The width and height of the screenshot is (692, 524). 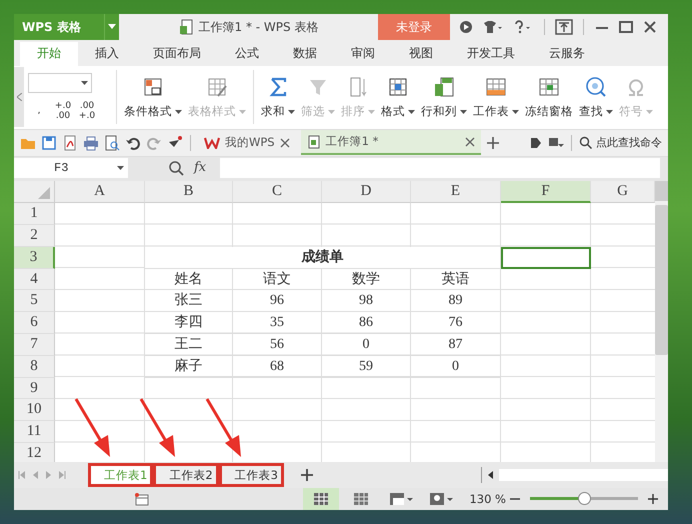 I want to click on ribbon-button: 冻结窗格, so click(x=549, y=97).